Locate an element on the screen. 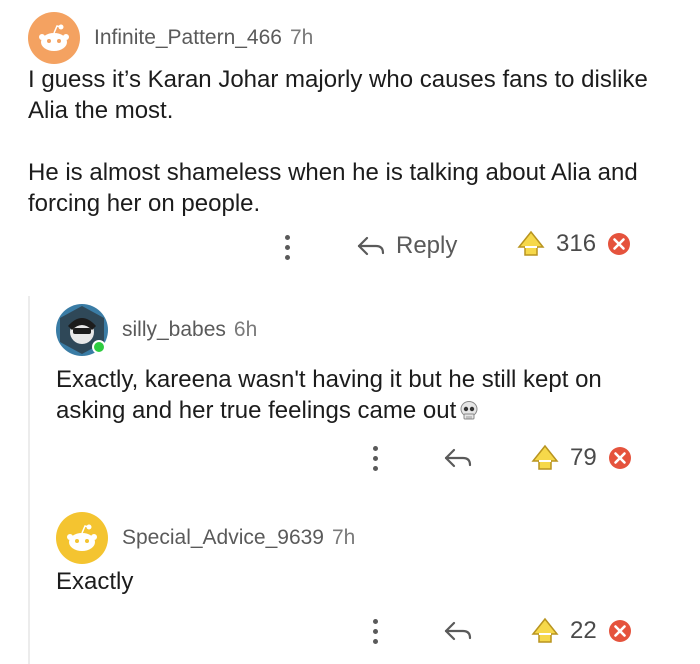 This screenshot has width=700, height=664. vote-score: 22 is located at coordinates (583, 630).